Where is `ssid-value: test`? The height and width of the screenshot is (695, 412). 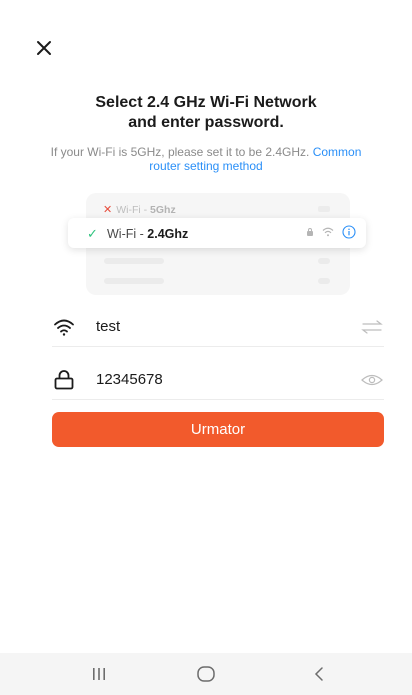 ssid-value: test is located at coordinates (108, 326).